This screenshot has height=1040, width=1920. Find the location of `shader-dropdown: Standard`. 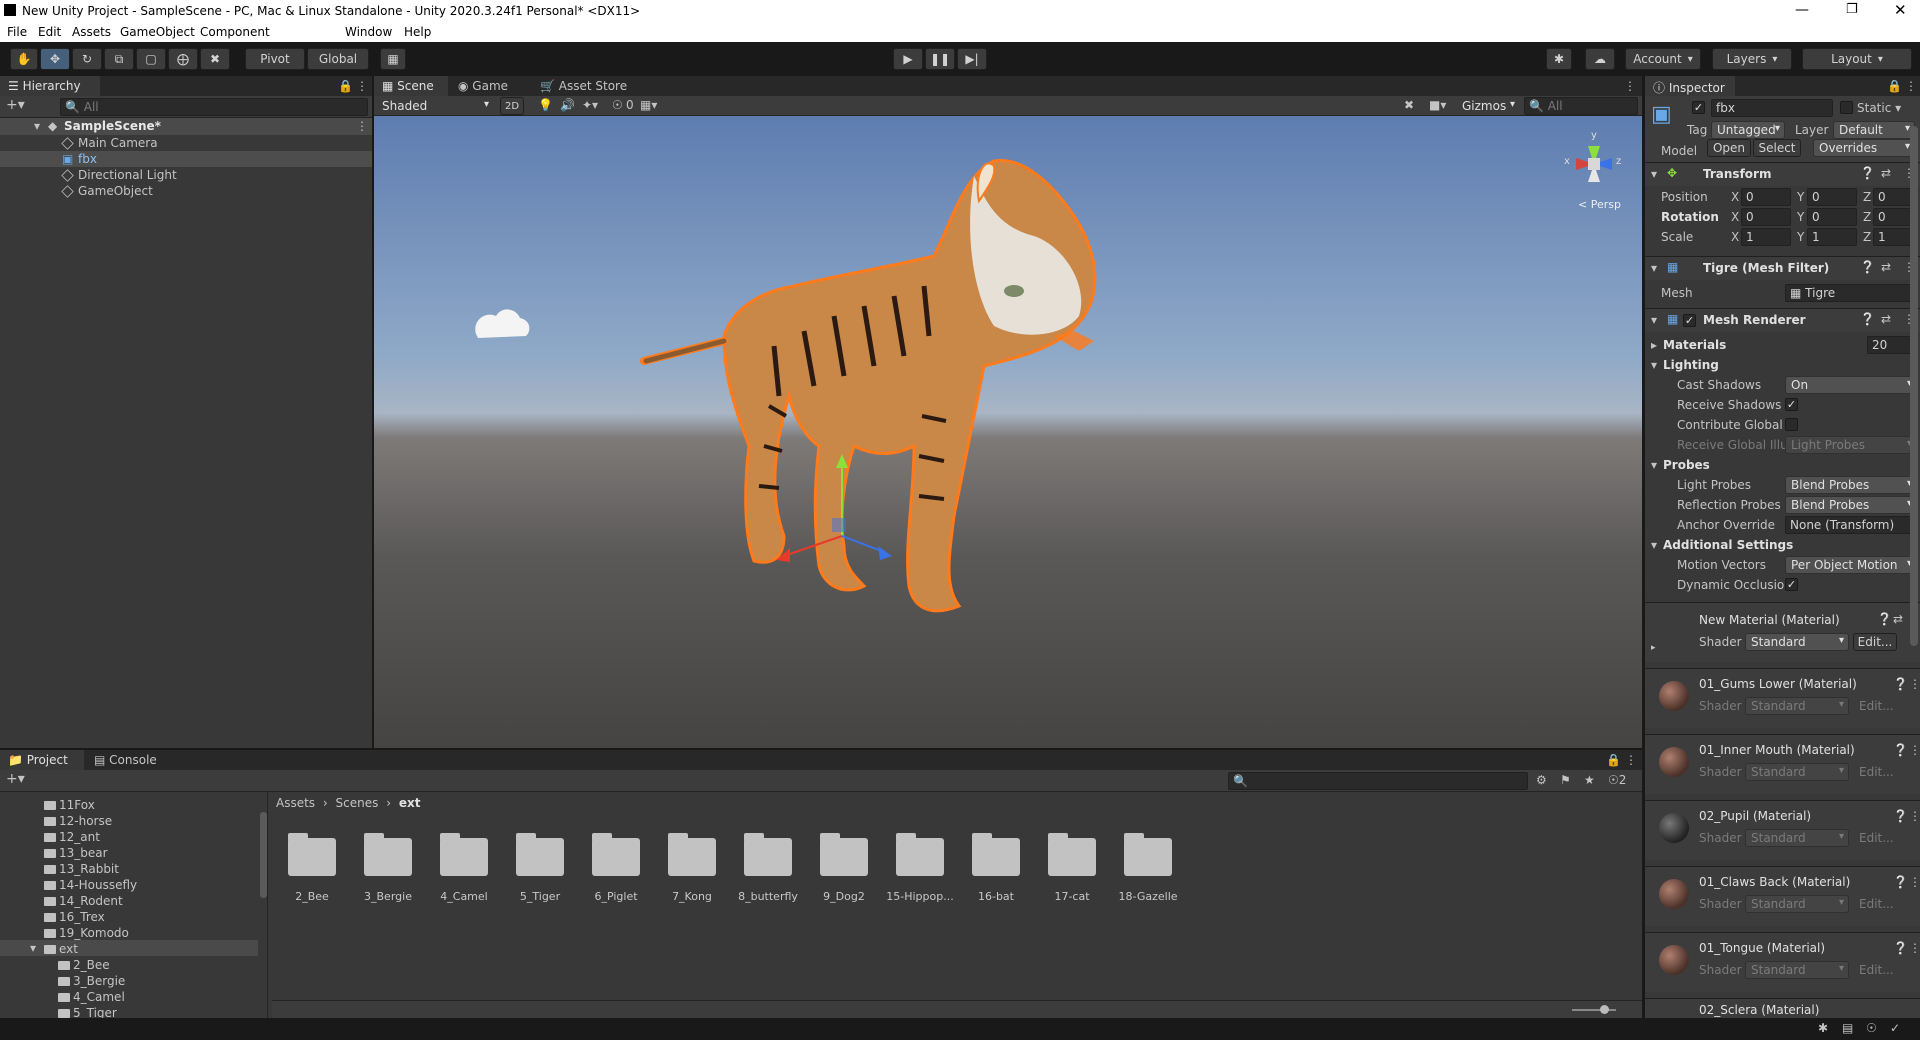

shader-dropdown: Standard is located at coordinates (1797, 642).